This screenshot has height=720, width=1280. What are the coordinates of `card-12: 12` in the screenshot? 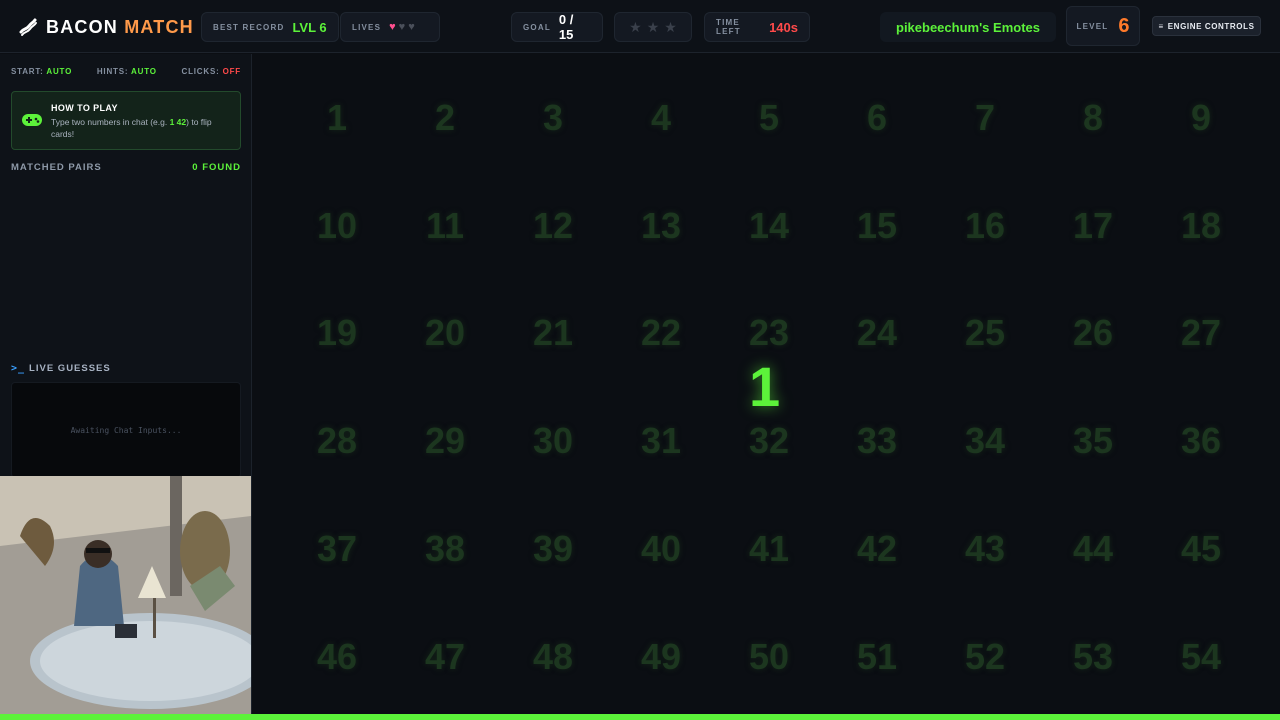 It's located at (553, 226).